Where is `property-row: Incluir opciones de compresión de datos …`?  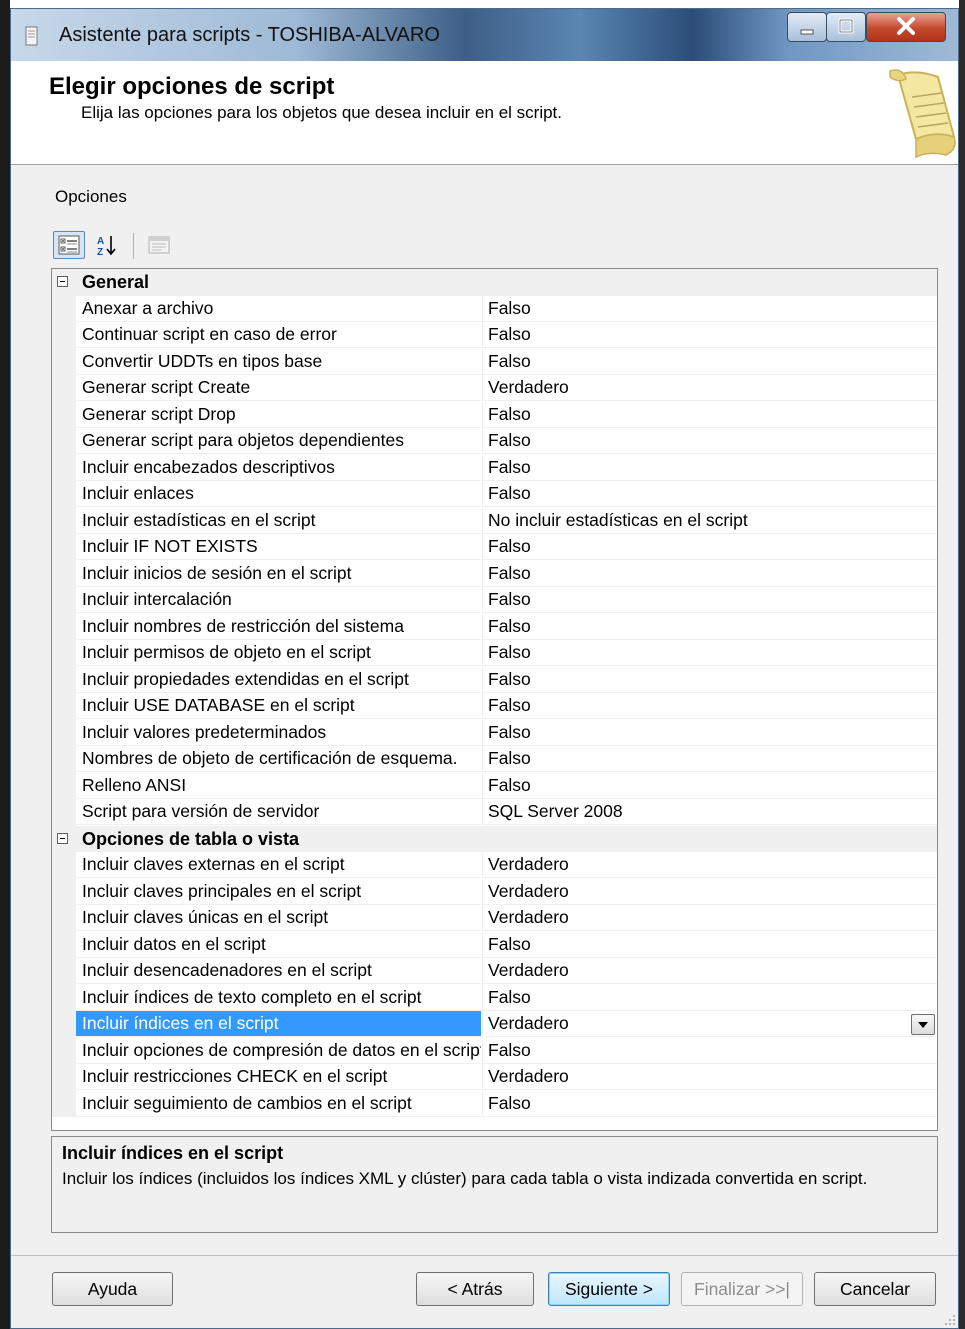
property-row: Incluir opciones de compresión de datos … is located at coordinates (494, 1050).